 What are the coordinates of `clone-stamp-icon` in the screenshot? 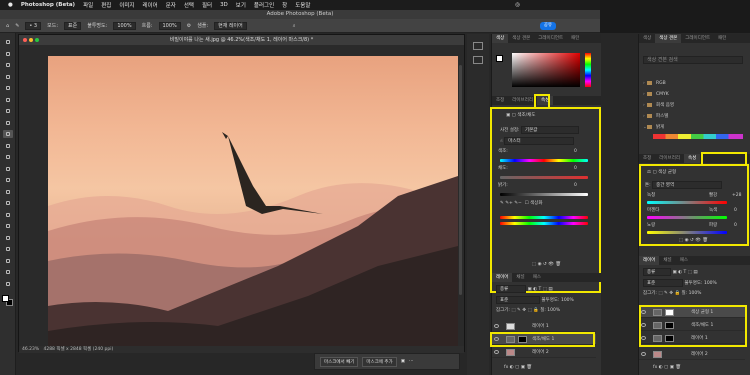 It's located at (8, 146).